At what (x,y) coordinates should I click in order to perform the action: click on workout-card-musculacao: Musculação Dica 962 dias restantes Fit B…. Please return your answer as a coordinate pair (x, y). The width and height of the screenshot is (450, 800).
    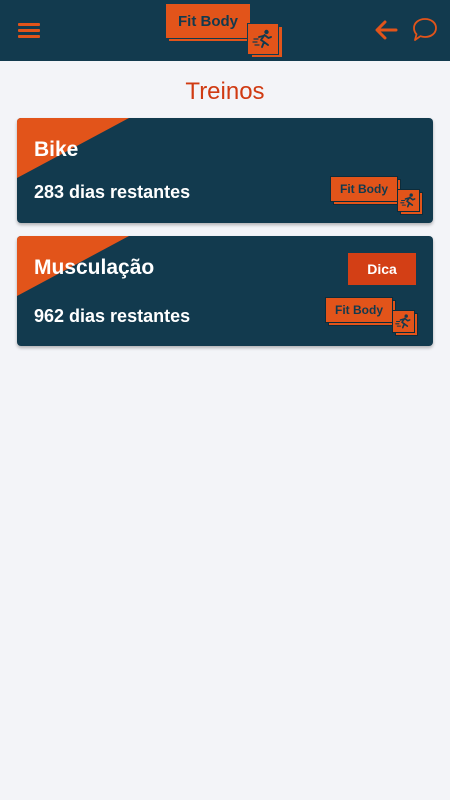
    Looking at the image, I should click on (225, 291).